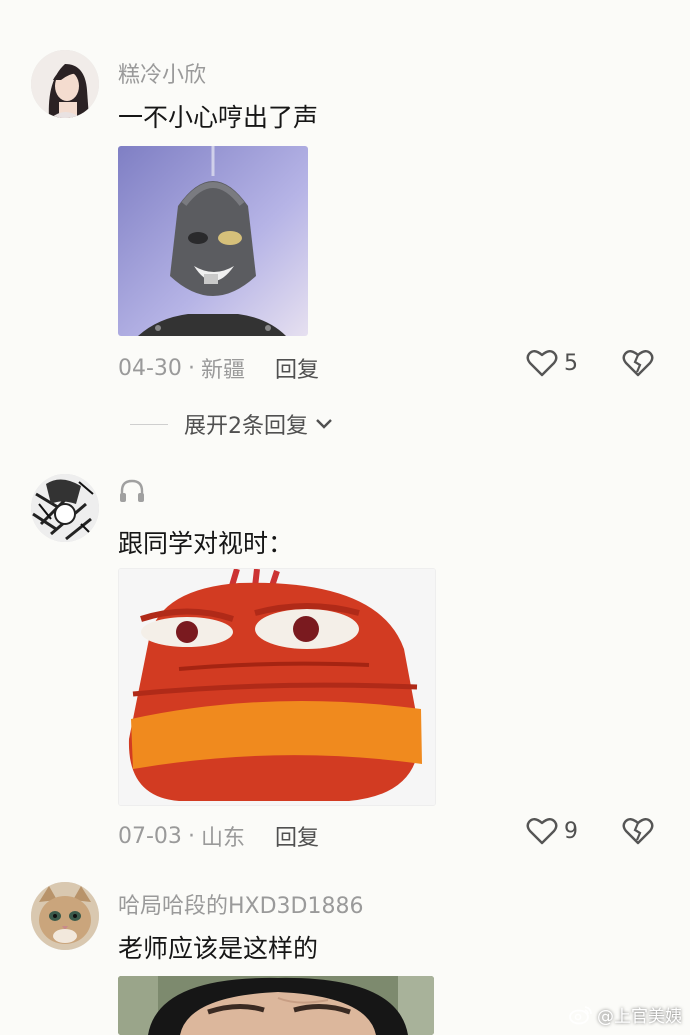 This screenshot has height=1035, width=690. I want to click on expand-replies-label: 展开2条回复, so click(246, 426).